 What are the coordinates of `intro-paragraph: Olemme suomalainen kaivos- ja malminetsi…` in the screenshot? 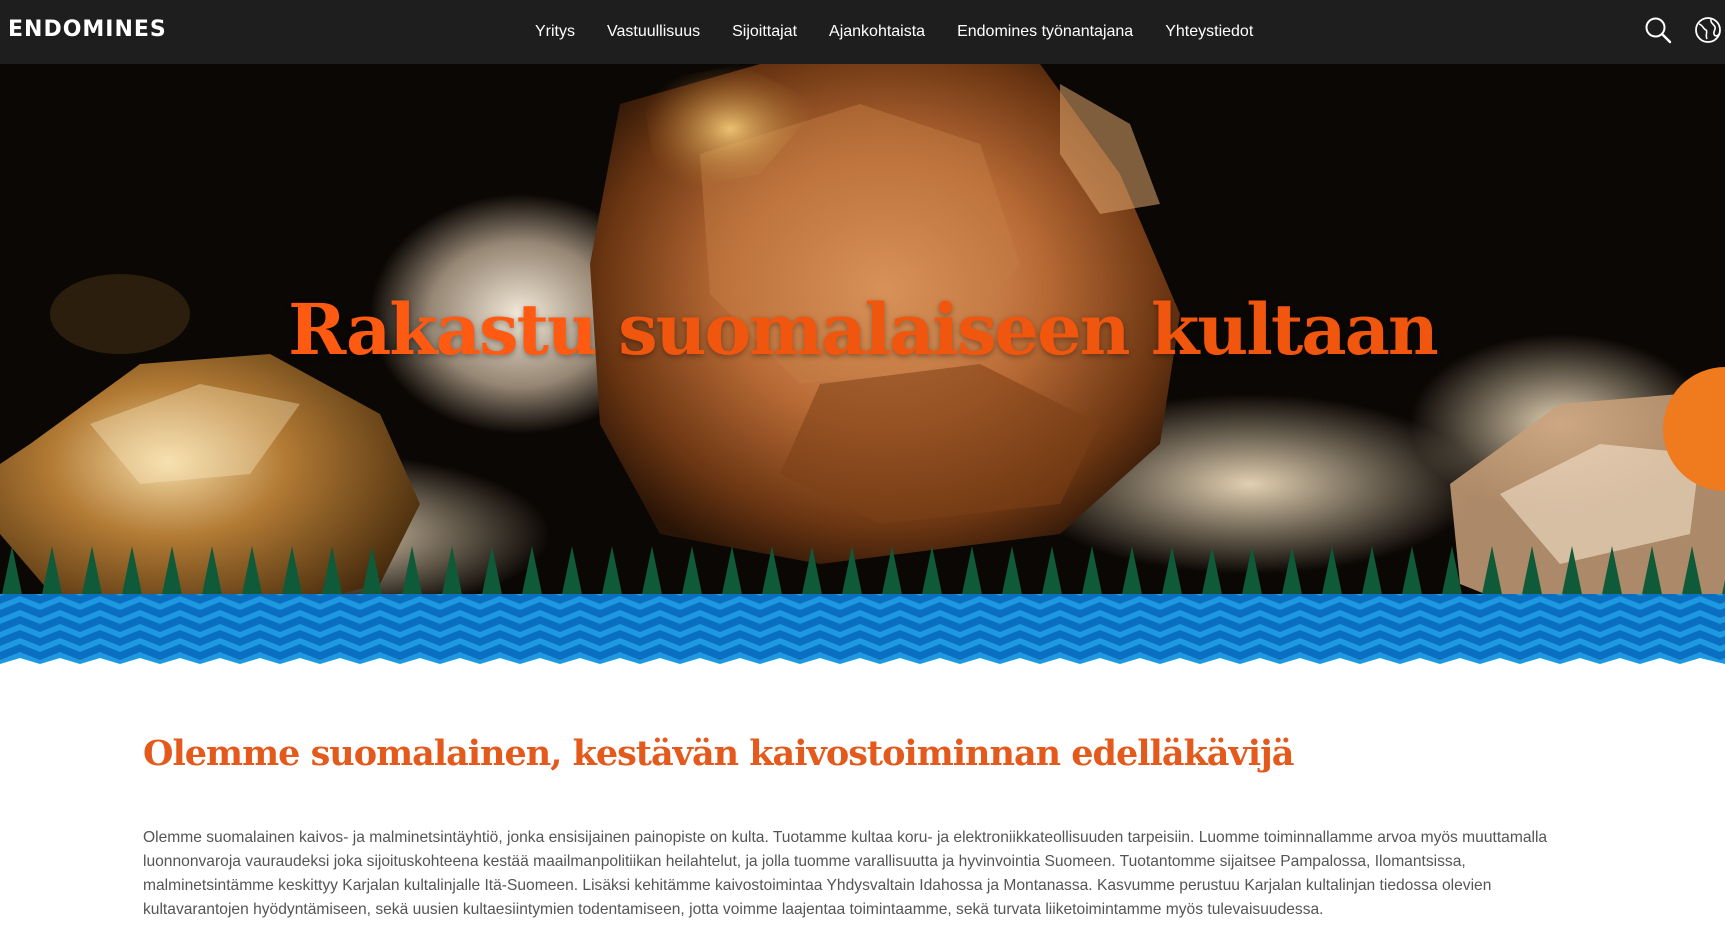 It's located at (845, 873).